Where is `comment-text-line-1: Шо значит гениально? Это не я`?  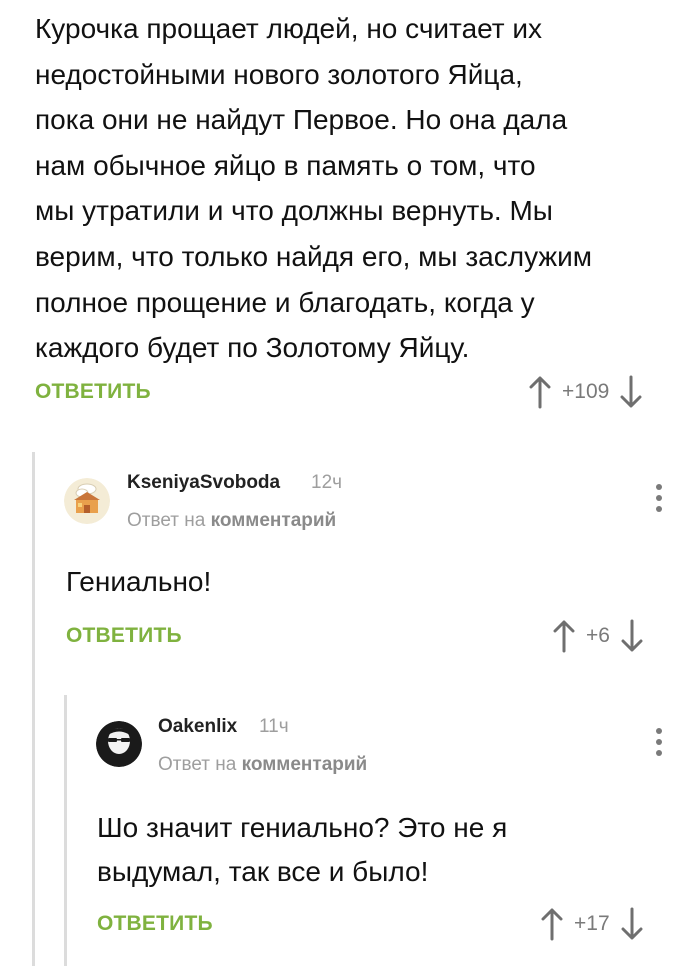
comment-text-line-1: Шо значит гениально? Это не я is located at coordinates (302, 827).